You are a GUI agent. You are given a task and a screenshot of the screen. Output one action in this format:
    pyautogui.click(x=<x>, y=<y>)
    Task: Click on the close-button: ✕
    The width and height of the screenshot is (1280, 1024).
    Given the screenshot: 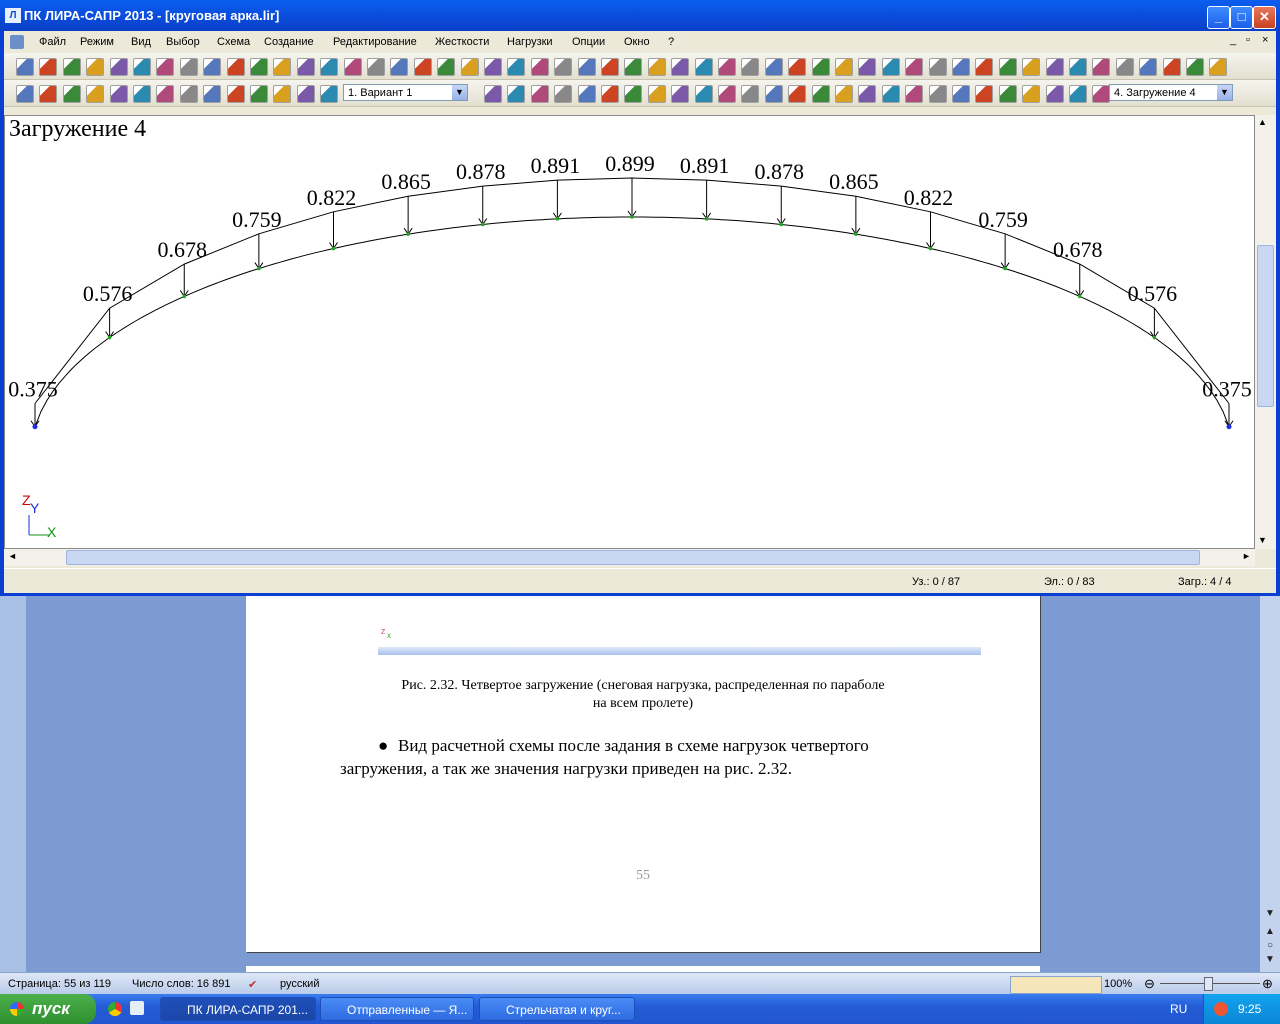 What is the action you would take?
    pyautogui.click(x=1264, y=17)
    